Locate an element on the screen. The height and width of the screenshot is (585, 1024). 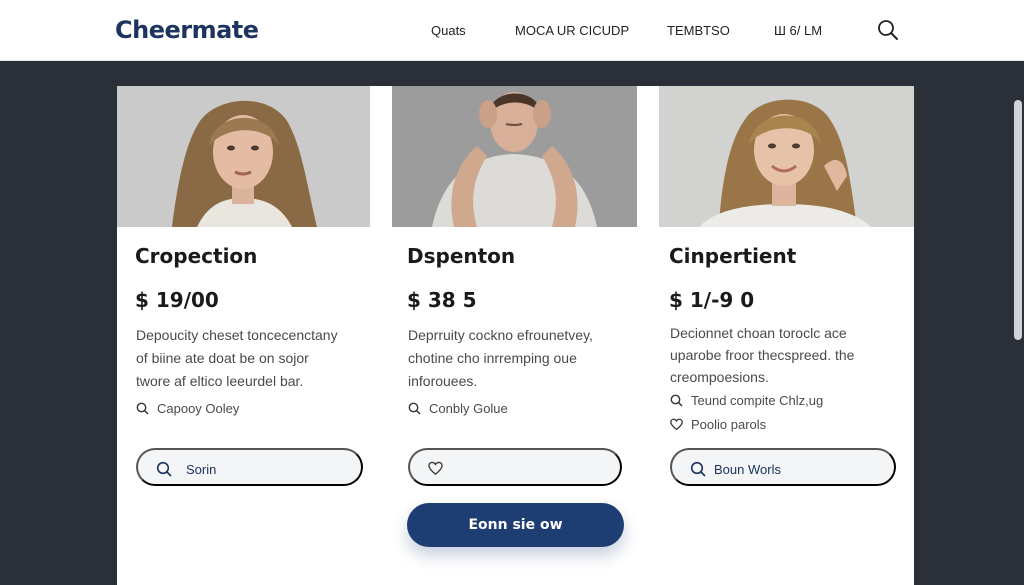
brand-logo: Cheermate is located at coordinates (187, 30).